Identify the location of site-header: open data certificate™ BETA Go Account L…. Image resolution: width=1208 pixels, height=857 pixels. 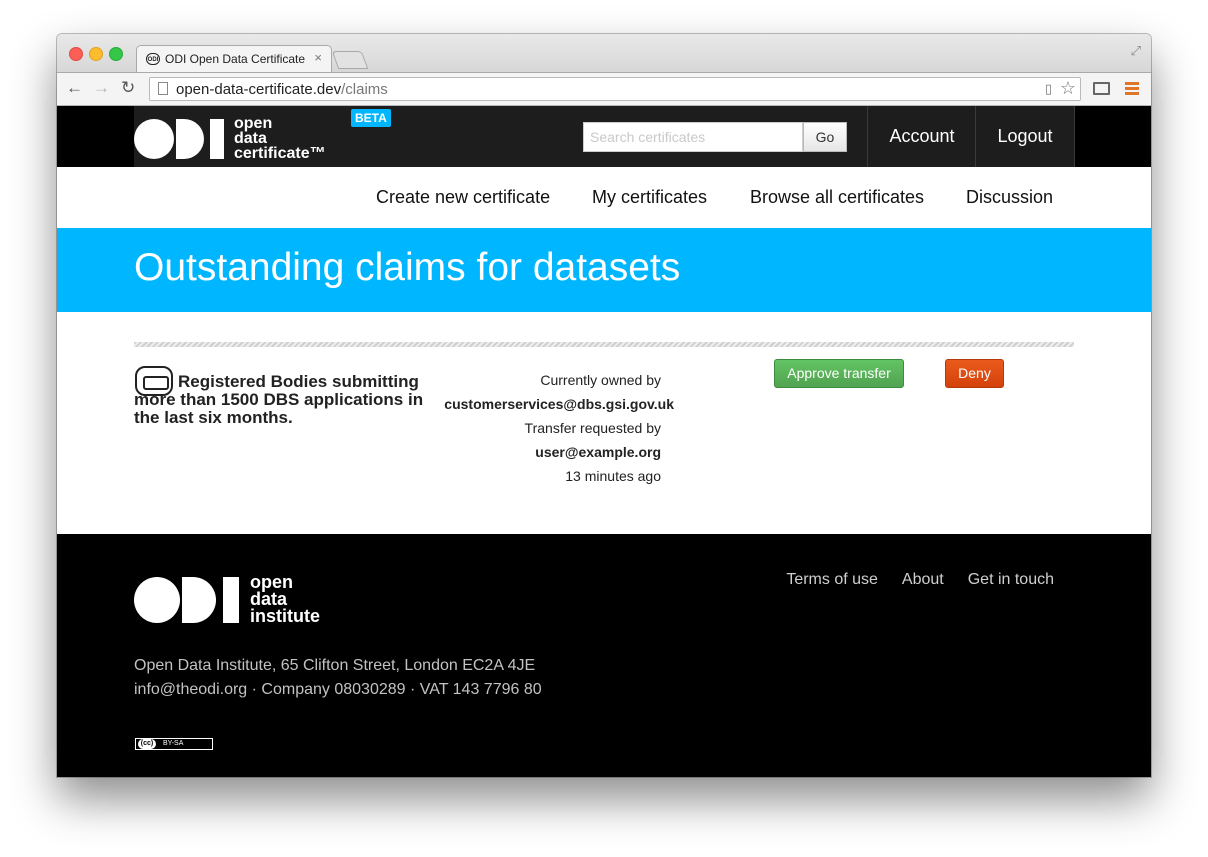
(604, 136).